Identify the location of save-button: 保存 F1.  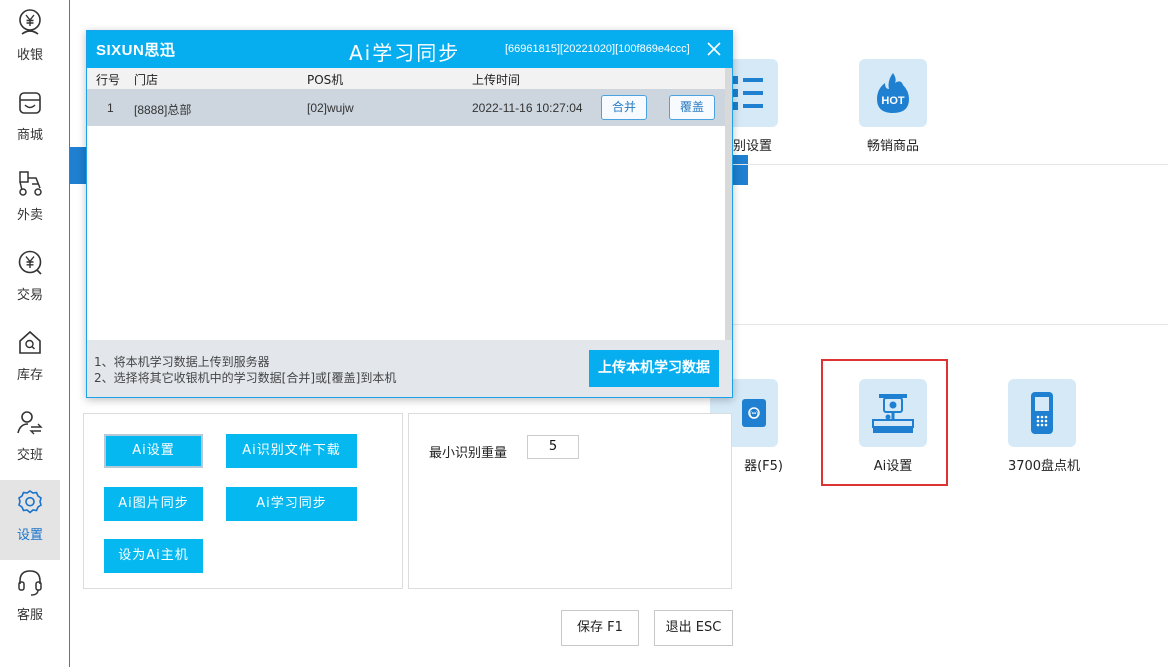
(600, 628).